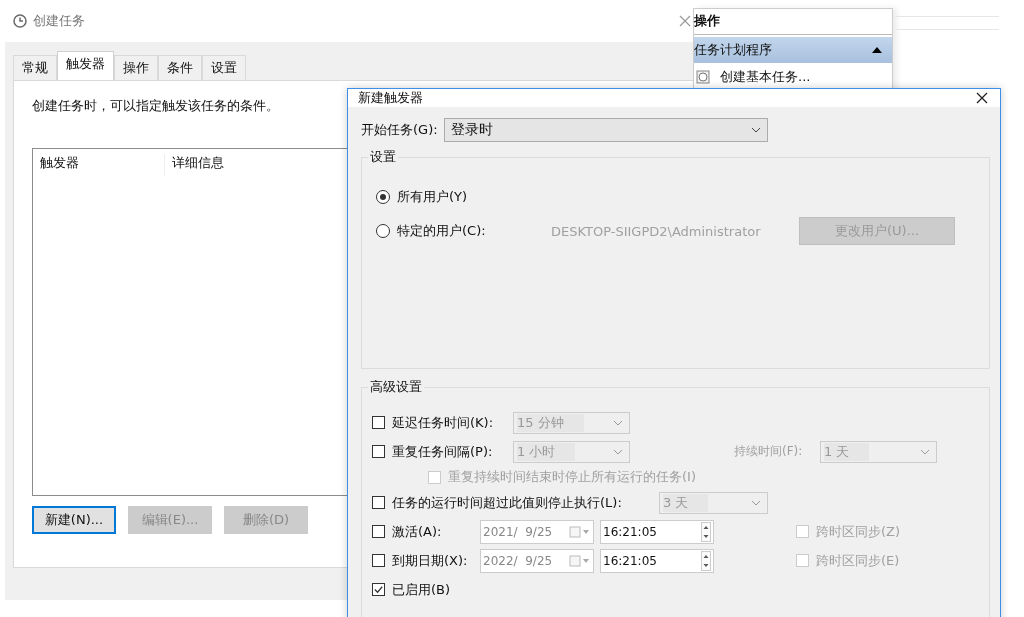 The height and width of the screenshot is (617, 1024). What do you see at coordinates (426, 531) in the screenshot?
I see `checkbox-option: 激活(A):` at bounding box center [426, 531].